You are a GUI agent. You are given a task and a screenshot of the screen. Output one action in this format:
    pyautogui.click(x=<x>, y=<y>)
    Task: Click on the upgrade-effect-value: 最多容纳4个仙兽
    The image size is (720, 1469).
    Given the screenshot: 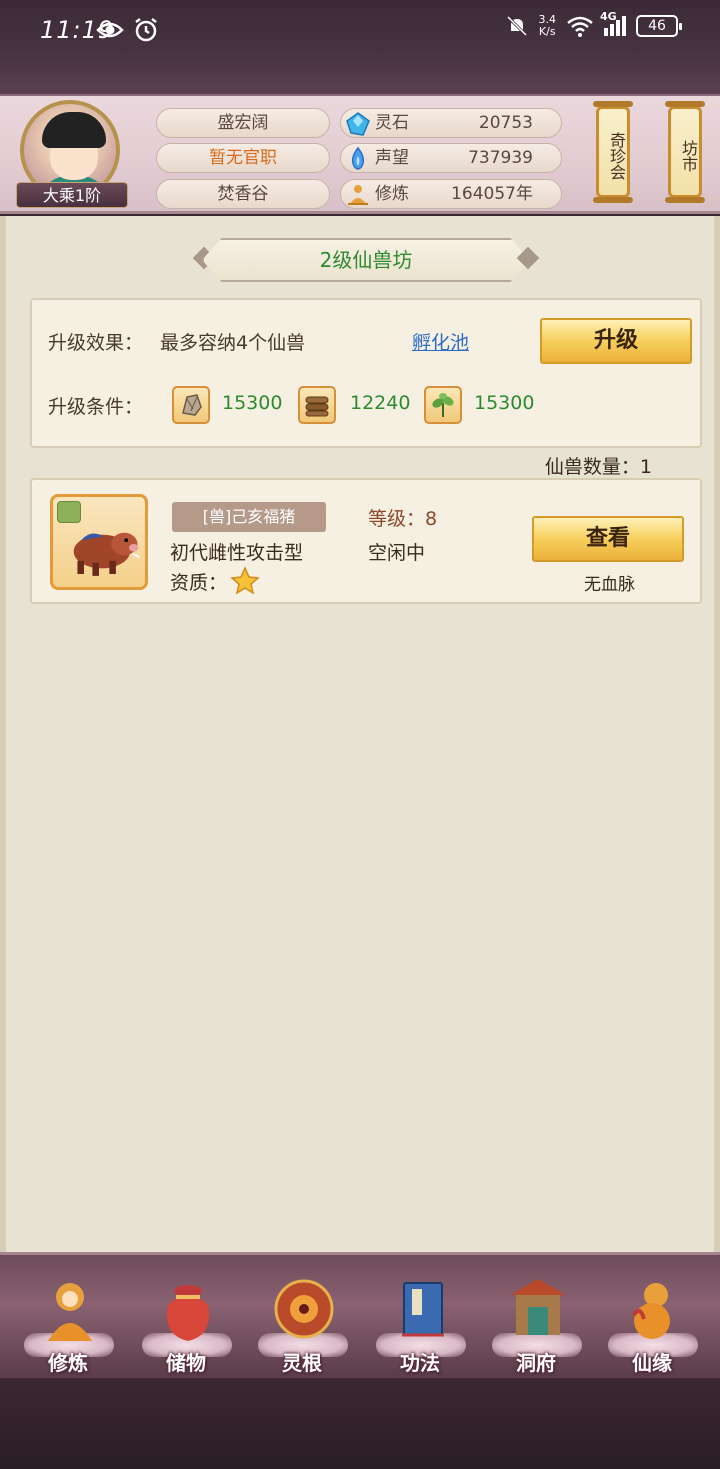 What is the action you would take?
    pyautogui.click(x=233, y=343)
    